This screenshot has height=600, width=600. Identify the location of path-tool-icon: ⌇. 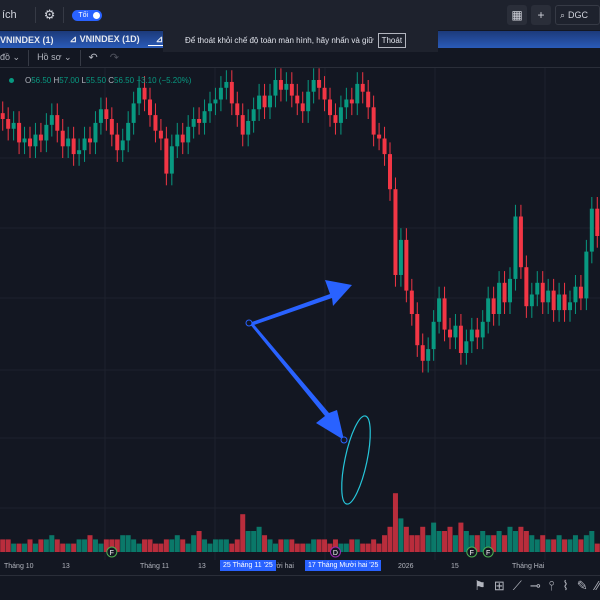
(565, 586).